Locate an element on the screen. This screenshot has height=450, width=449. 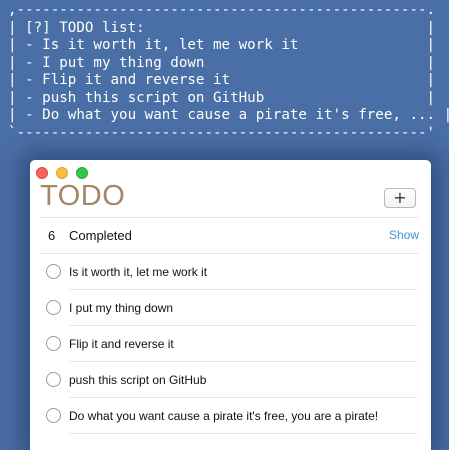
todo-item: Flip it and reverse it is located at coordinates (230, 344).